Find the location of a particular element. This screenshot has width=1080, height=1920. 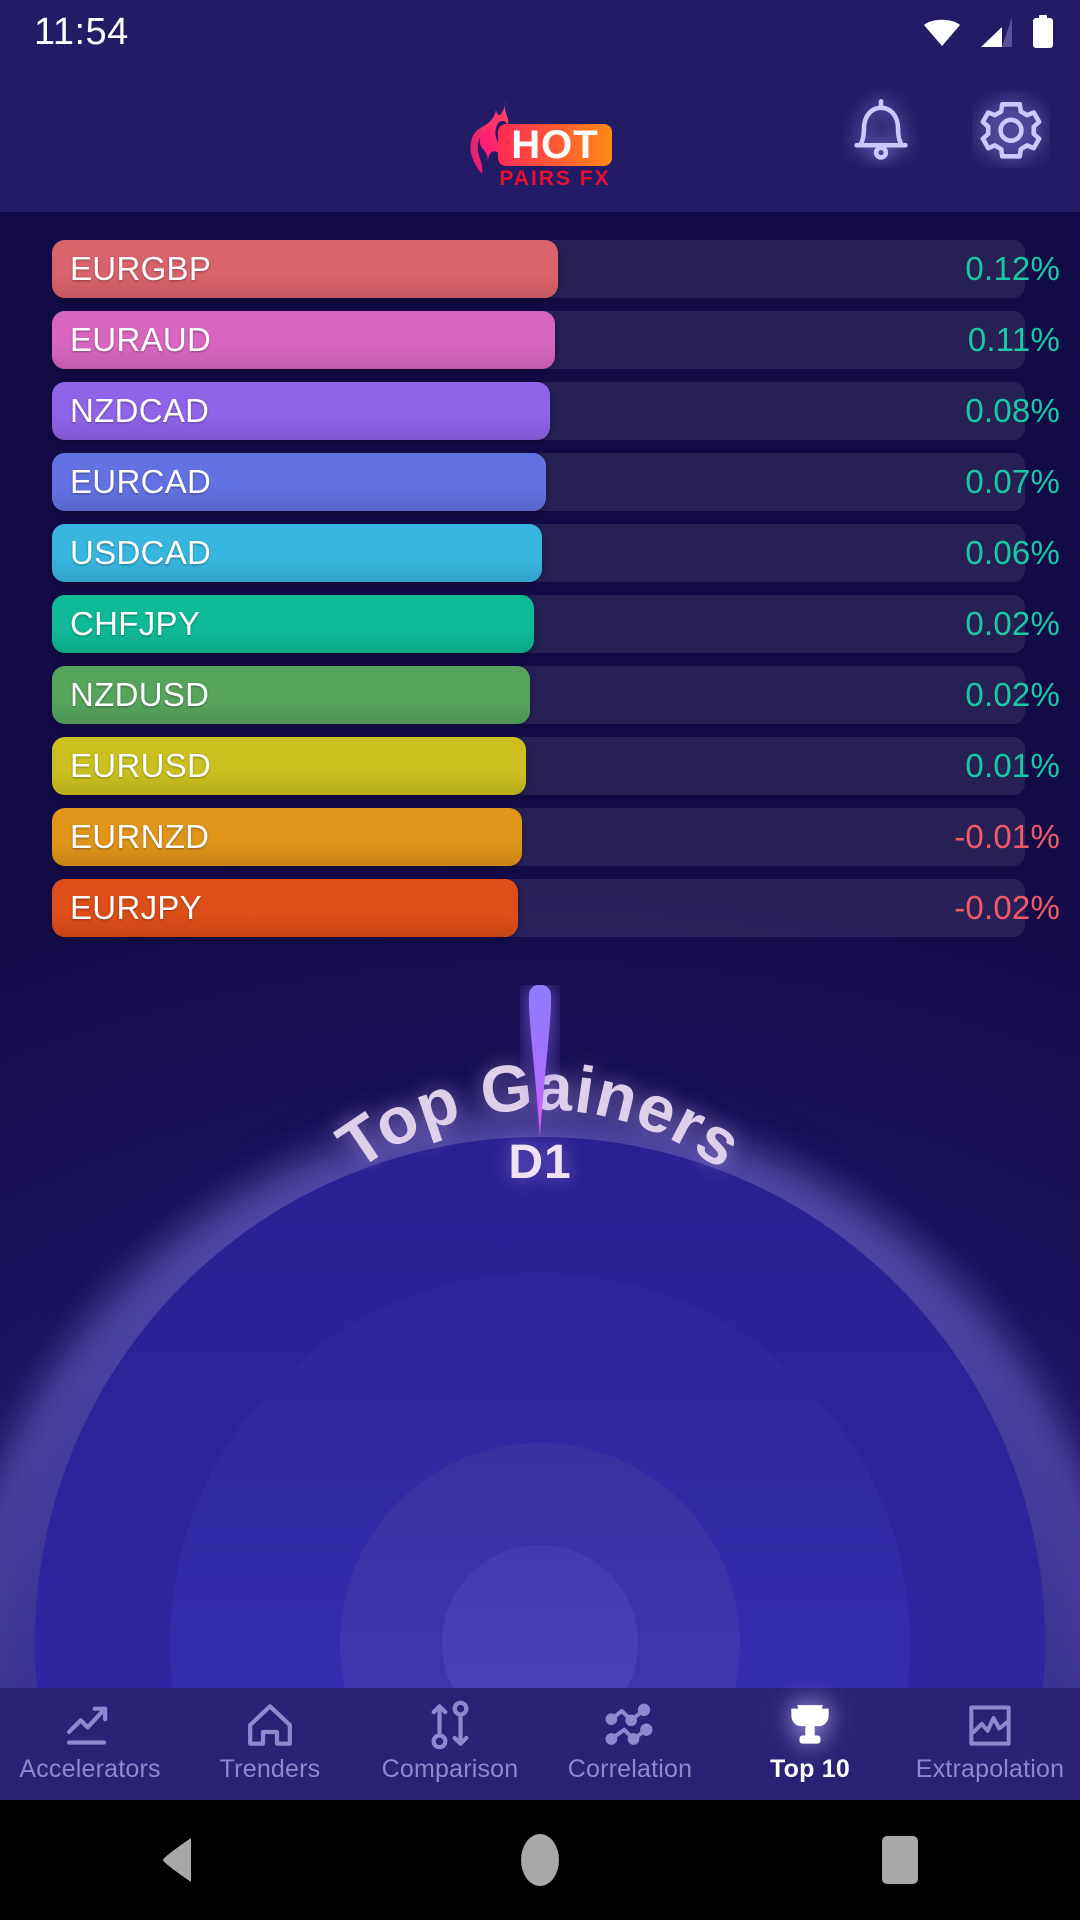

pair-bar: NZDUSD is located at coordinates (291, 695).